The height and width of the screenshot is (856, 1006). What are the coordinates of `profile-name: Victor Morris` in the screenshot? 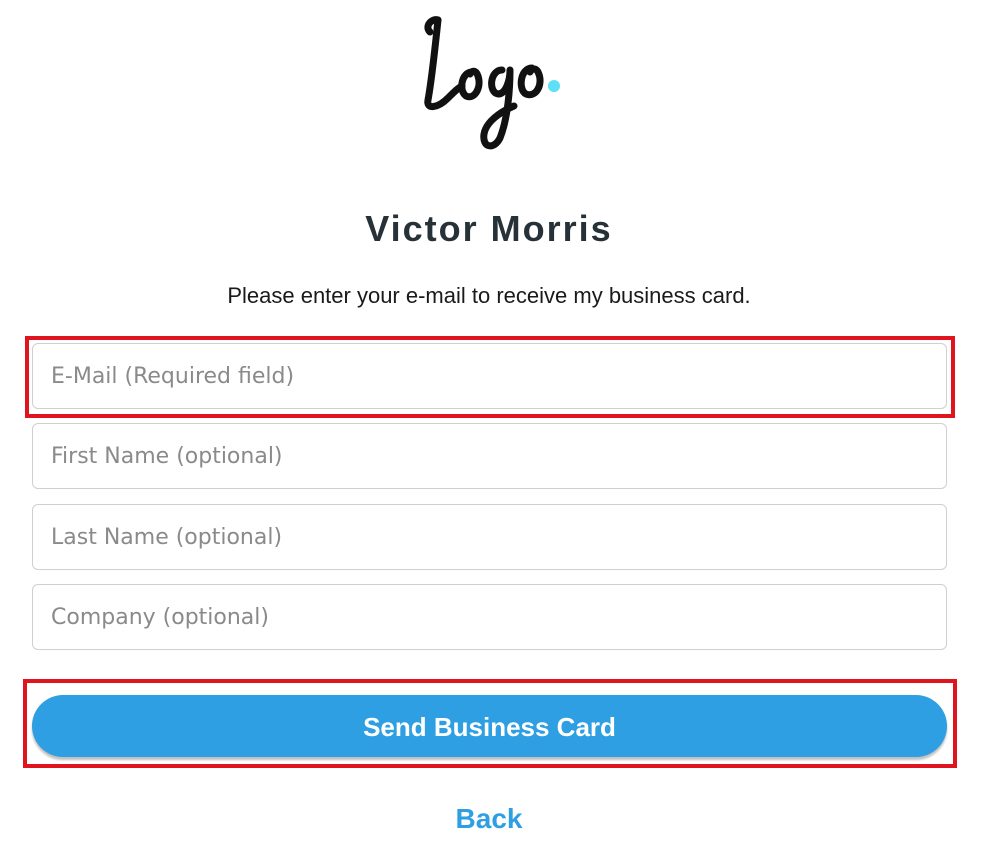 It's located at (489, 228).